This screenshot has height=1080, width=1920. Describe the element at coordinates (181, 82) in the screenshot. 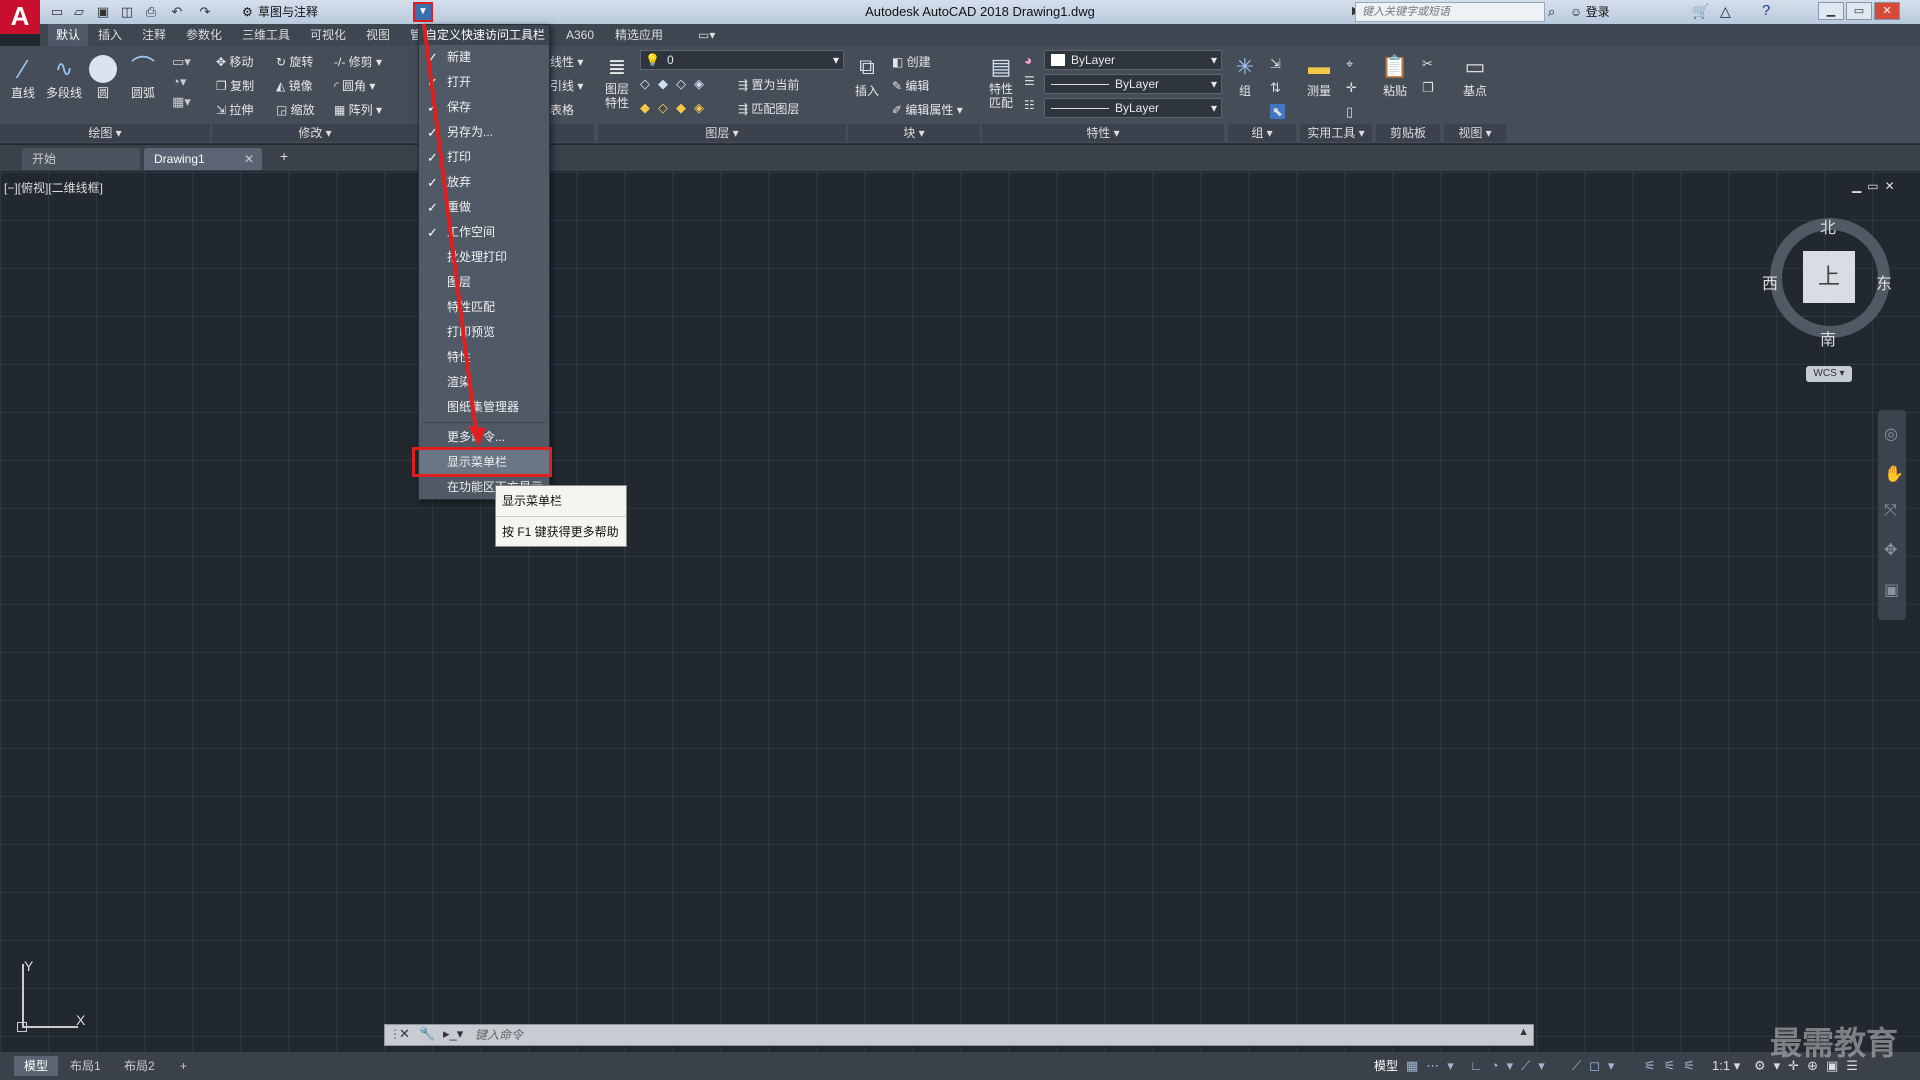

I see `draw-small-tools: ▭▾ ◔▾ ▦▾` at that location.